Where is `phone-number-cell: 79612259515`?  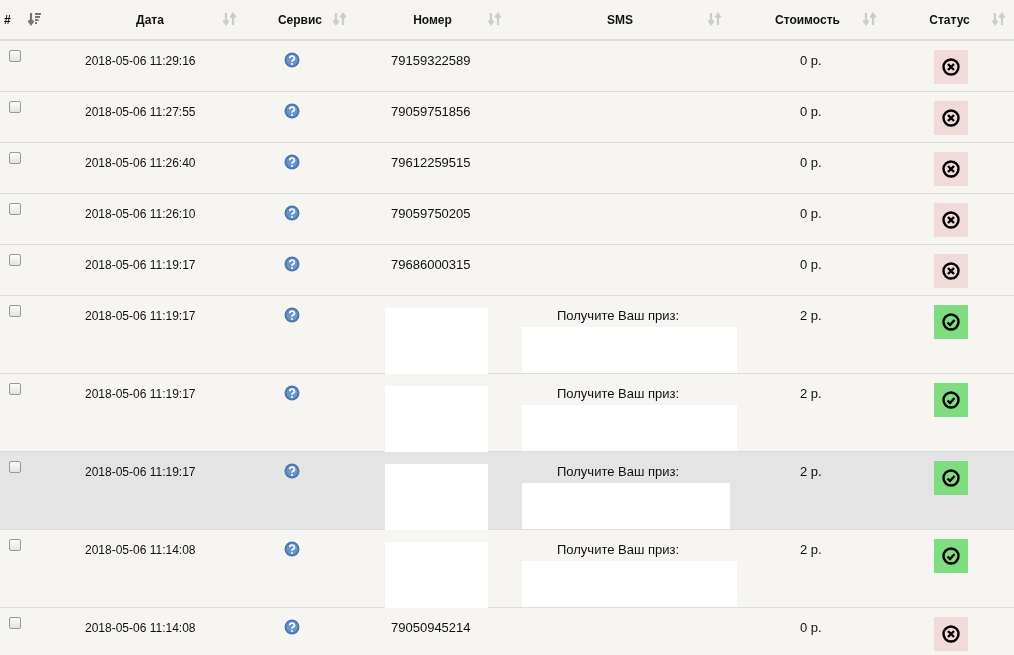 phone-number-cell: 79612259515 is located at coordinates (431, 162).